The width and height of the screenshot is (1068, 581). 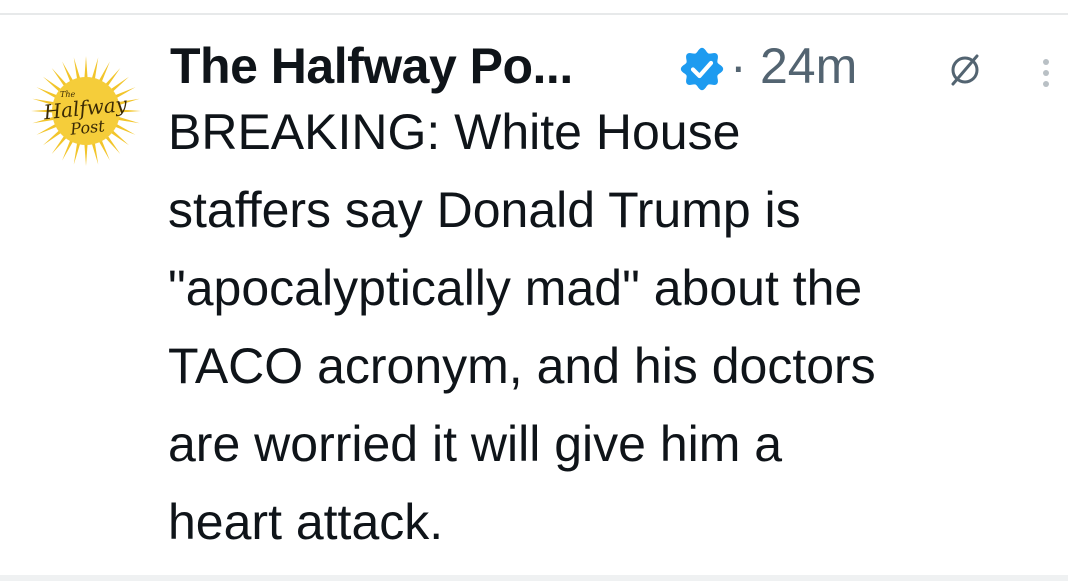 What do you see at coordinates (808, 66) in the screenshot?
I see `timestamp: 24m` at bounding box center [808, 66].